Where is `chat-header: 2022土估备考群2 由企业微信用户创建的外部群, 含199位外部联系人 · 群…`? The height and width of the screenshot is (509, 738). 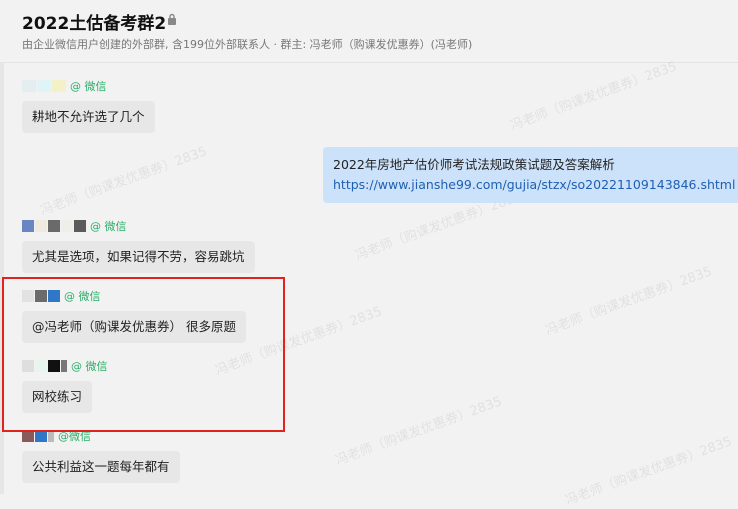
chat-header: 2022土估备考群2 由企业微信用户创建的外部群, 含199位外部联系人 · 群… is located at coordinates (369, 31).